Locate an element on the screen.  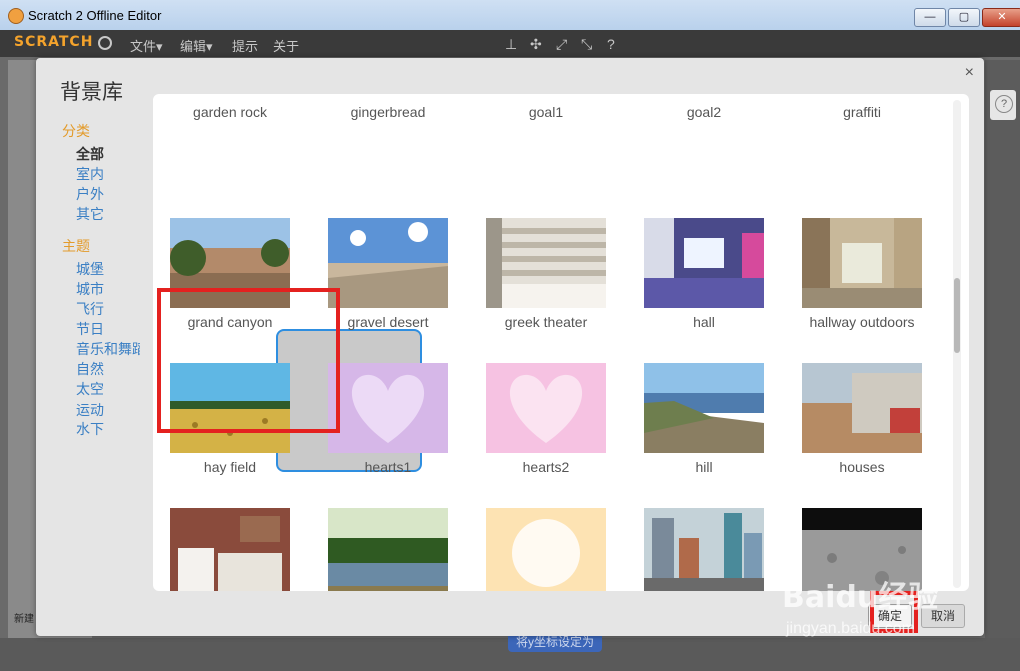
backdrop-tile-hall: hall is located at coordinates (704, 274).